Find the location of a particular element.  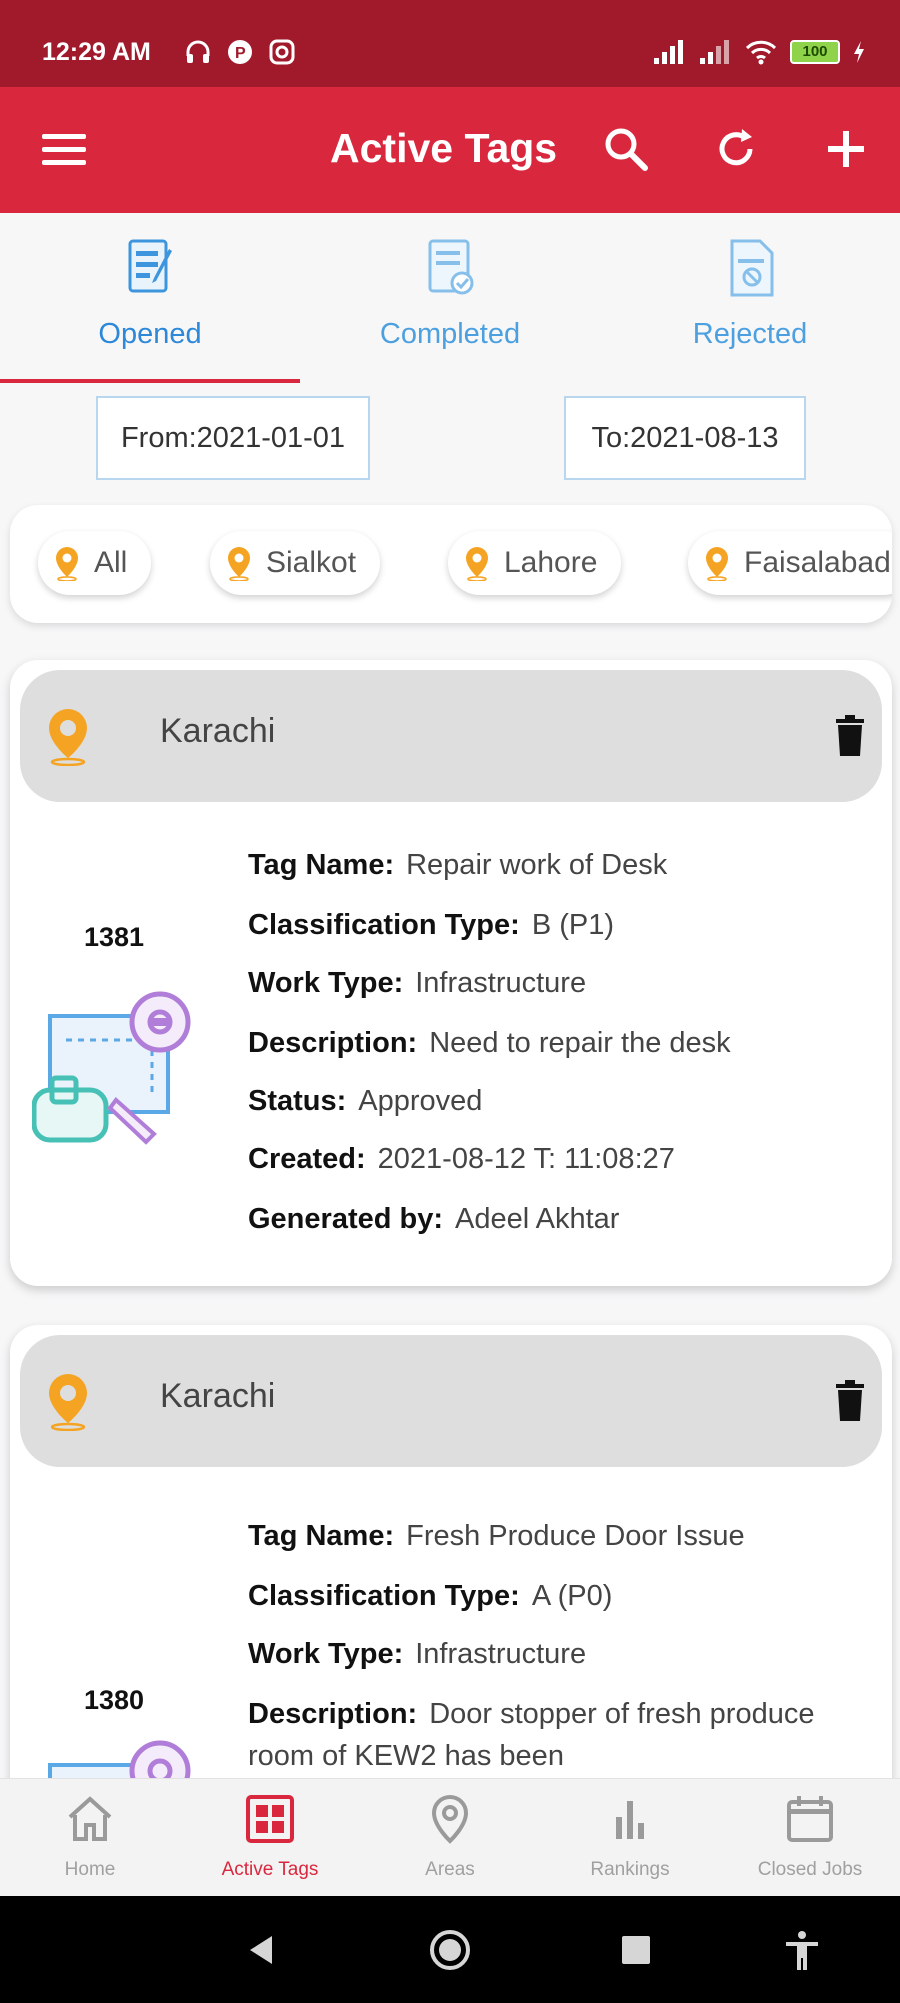

field-value: B (P1) is located at coordinates (572, 925).